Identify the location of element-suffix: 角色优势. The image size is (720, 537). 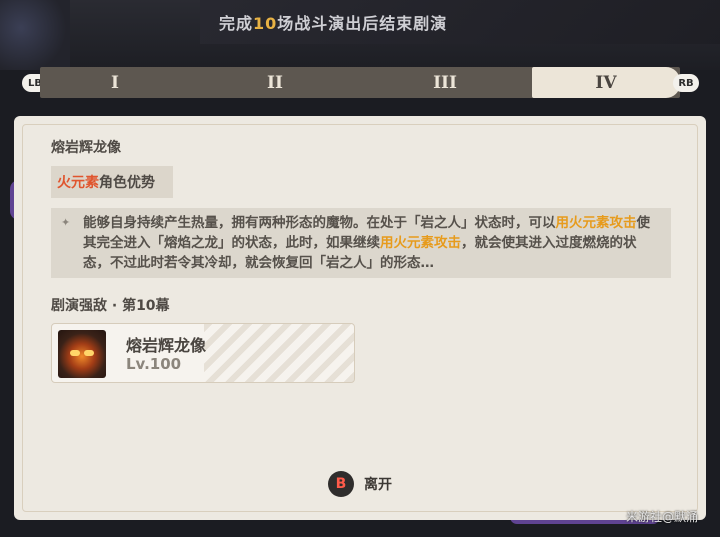
(127, 183).